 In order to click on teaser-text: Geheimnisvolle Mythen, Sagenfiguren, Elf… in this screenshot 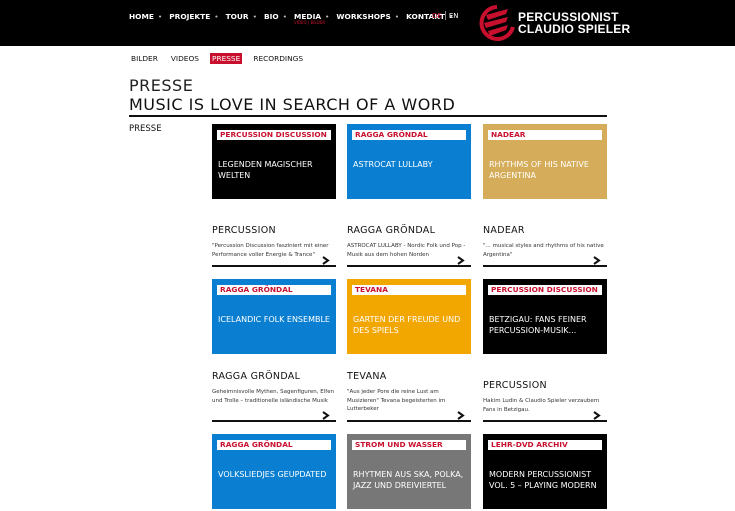, I will do `click(273, 396)`.